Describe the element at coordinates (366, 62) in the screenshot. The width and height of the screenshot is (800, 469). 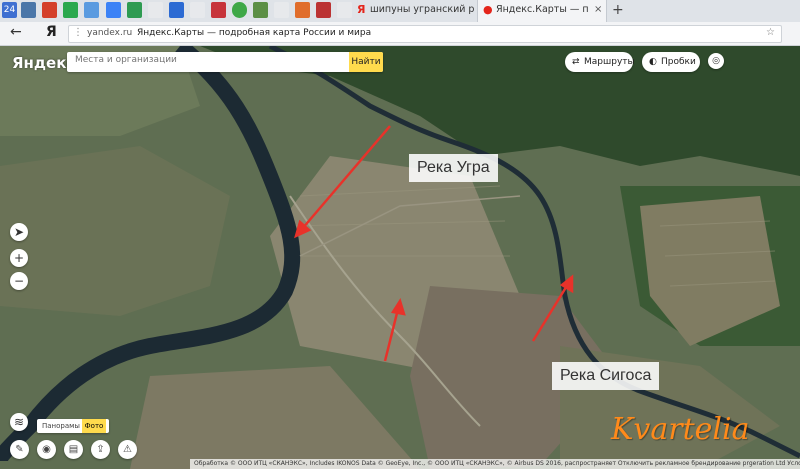
I see `search-button: Найти` at that location.